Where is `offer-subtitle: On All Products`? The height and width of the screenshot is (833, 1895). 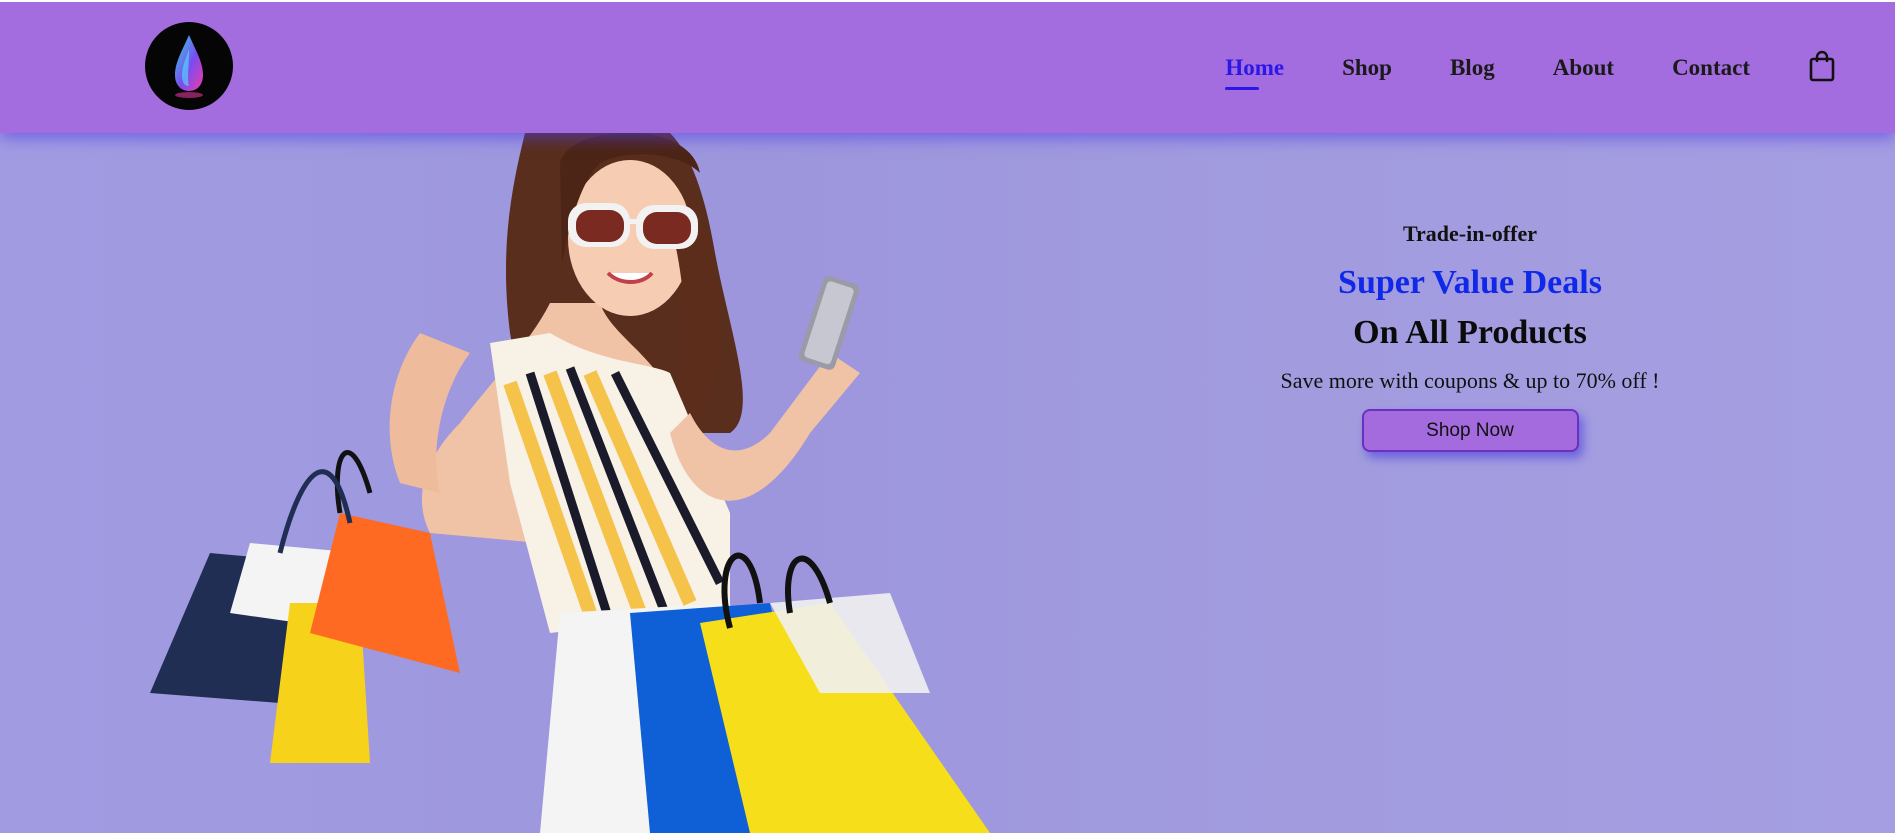 offer-subtitle: On All Products is located at coordinates (1470, 332).